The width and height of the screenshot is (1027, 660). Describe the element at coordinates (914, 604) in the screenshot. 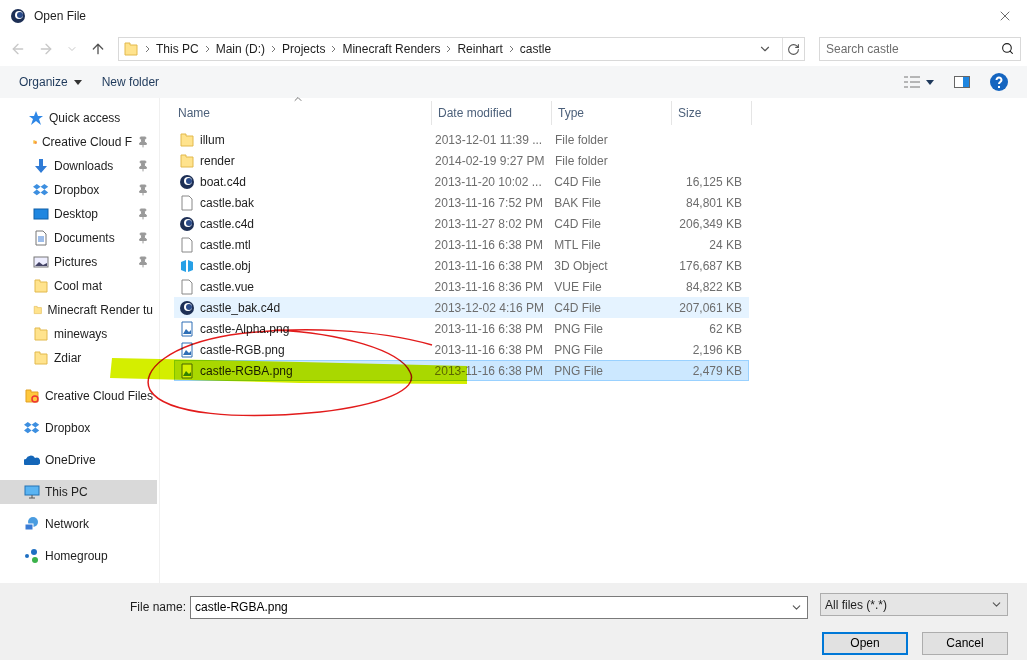

I see `file-type-dropdown: All files (*.*)` at that location.